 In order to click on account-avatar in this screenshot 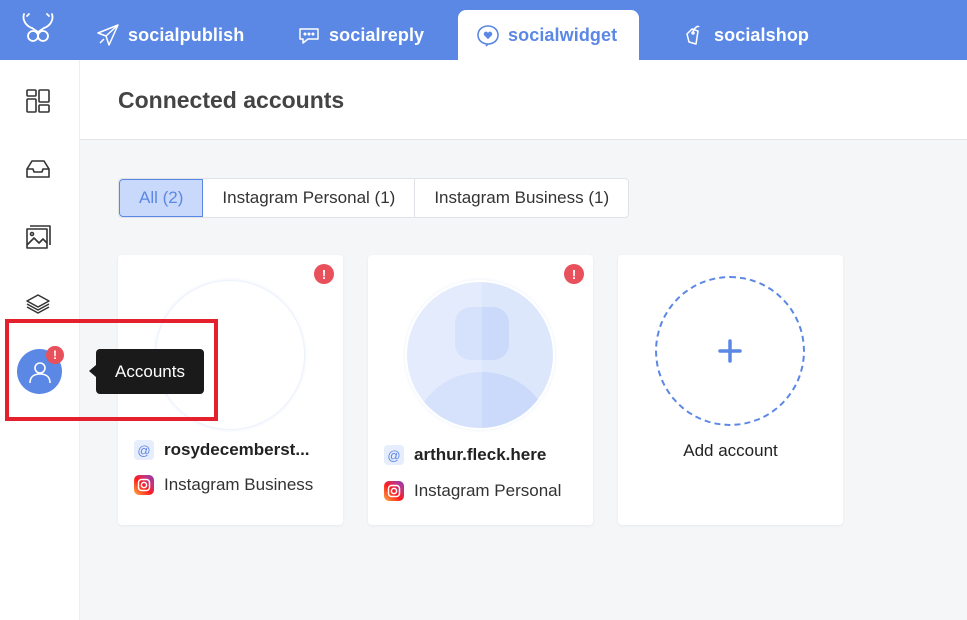, I will do `click(480, 355)`.